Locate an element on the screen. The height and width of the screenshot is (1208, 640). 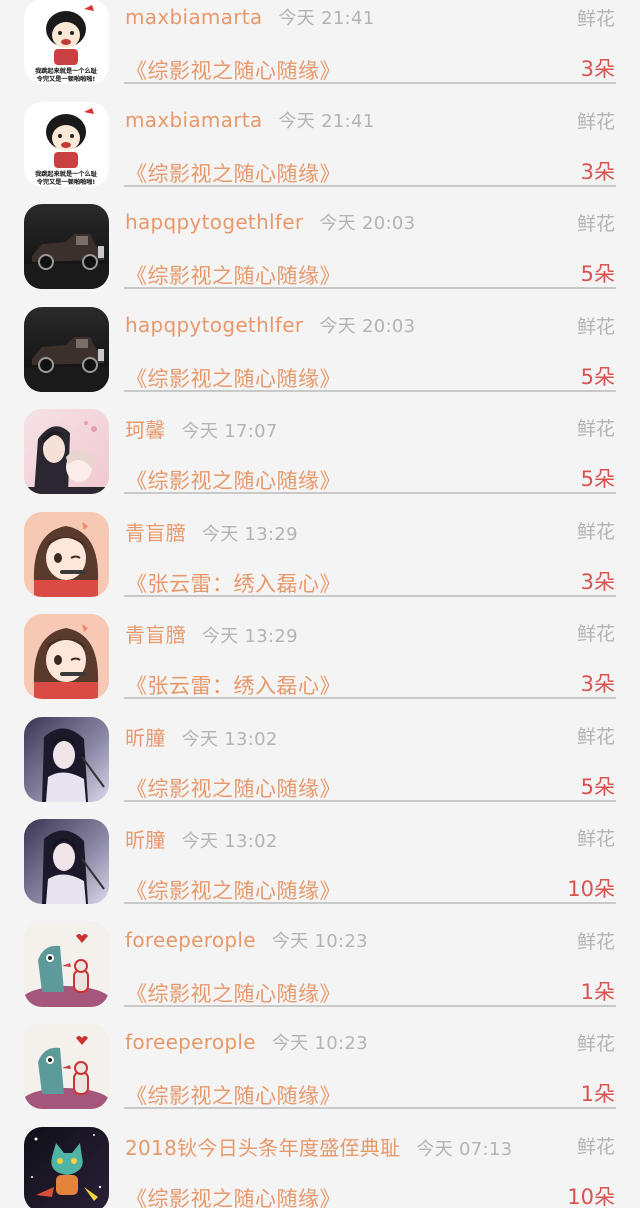
gift-record-row: 昕朣 今天 13:02 鲜花 《综影视之随心随缘》 10朵 is located at coordinates (320, 870).